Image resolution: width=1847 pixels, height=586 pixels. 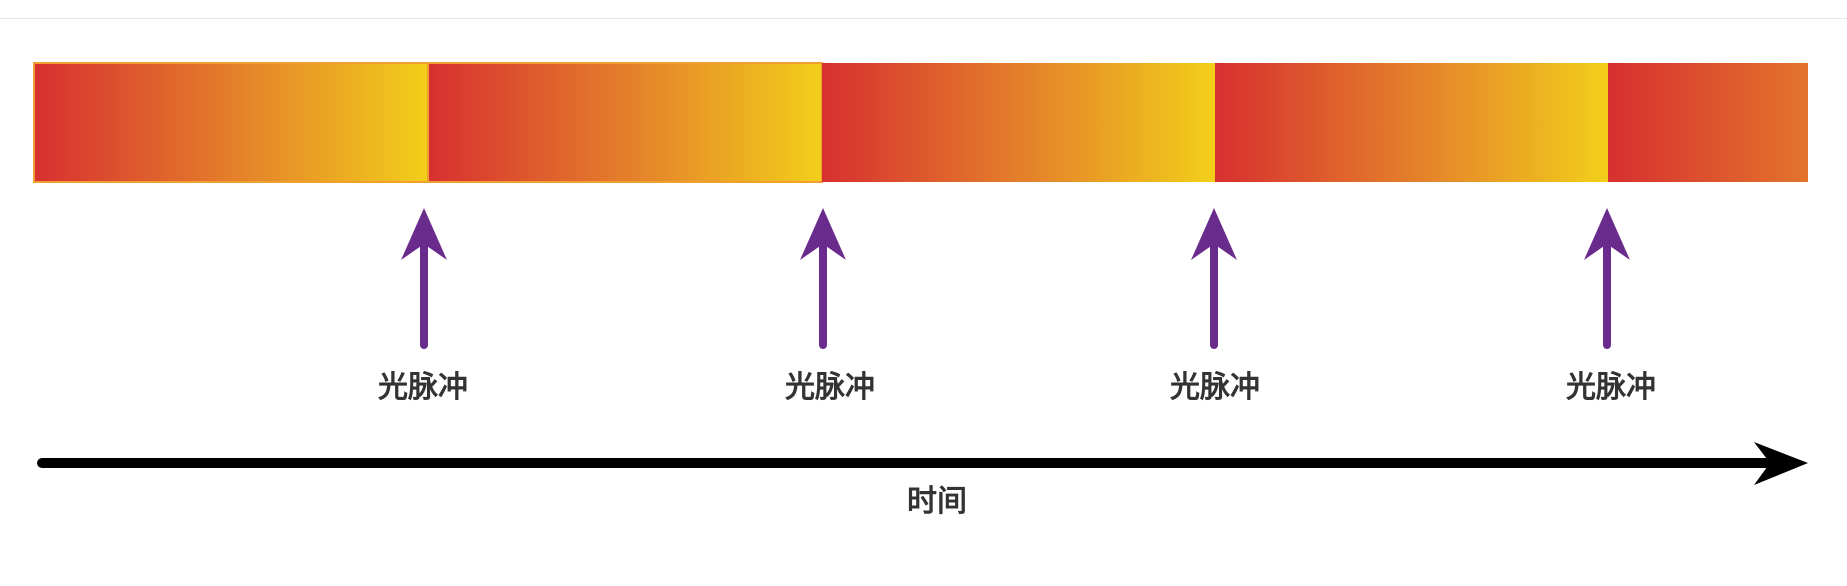 I want to click on pulse-labels: 光脉冲 光脉冲 光脉冲 光脉冲, so click(x=1017, y=387).